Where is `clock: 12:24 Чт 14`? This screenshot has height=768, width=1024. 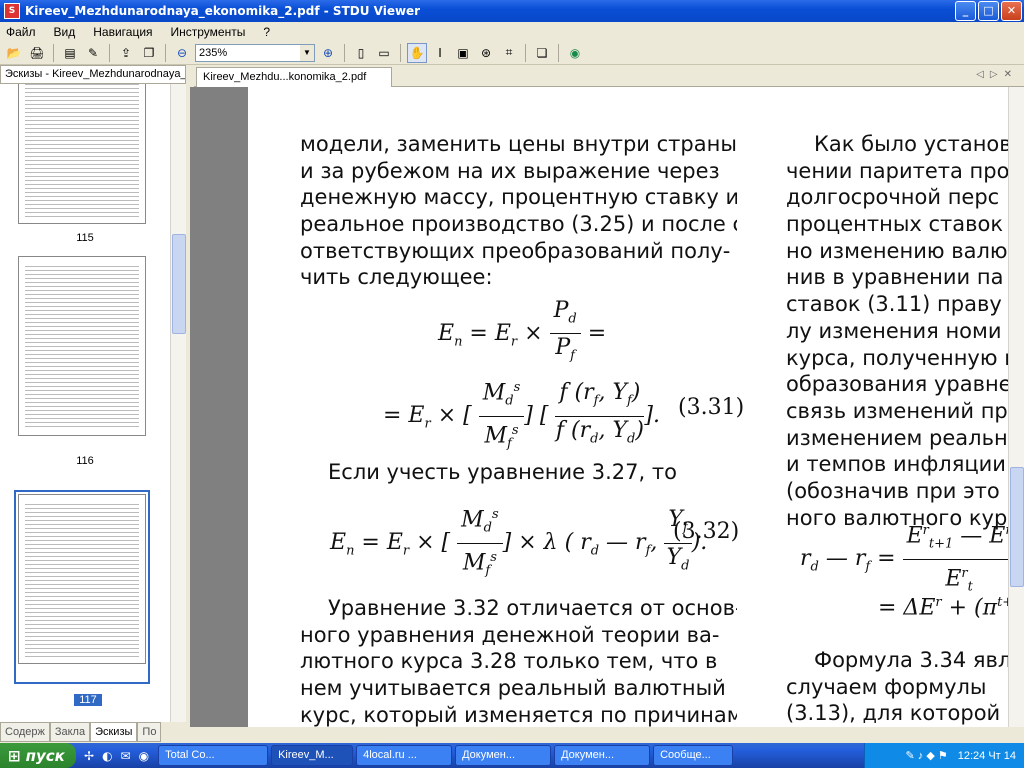 clock: 12:24 Чт 14 is located at coordinates (987, 756).